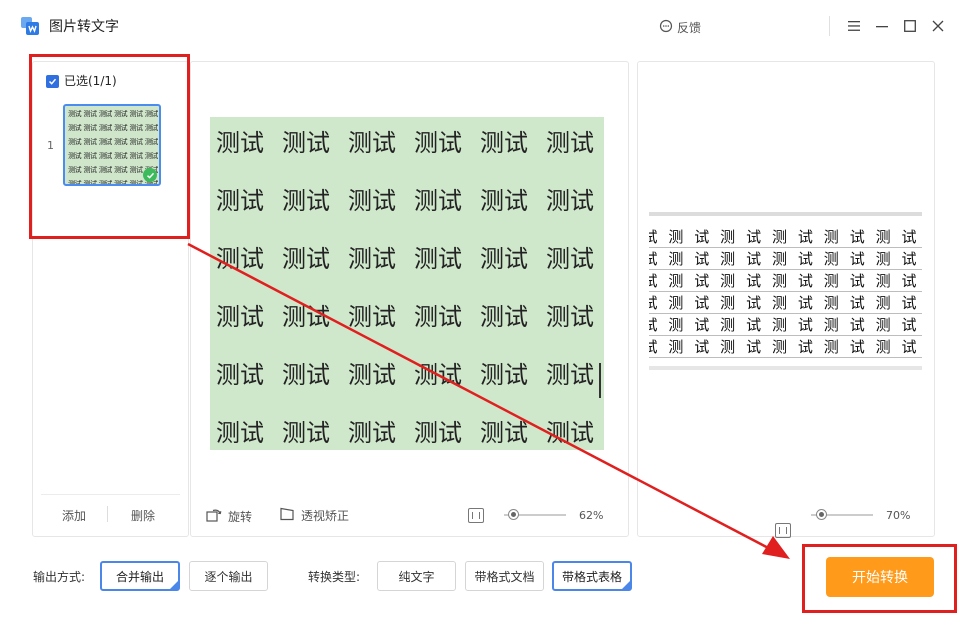 The image size is (966, 630). Describe the element at coordinates (513, 514) in the screenshot. I see `zoom-slider-knob` at that location.